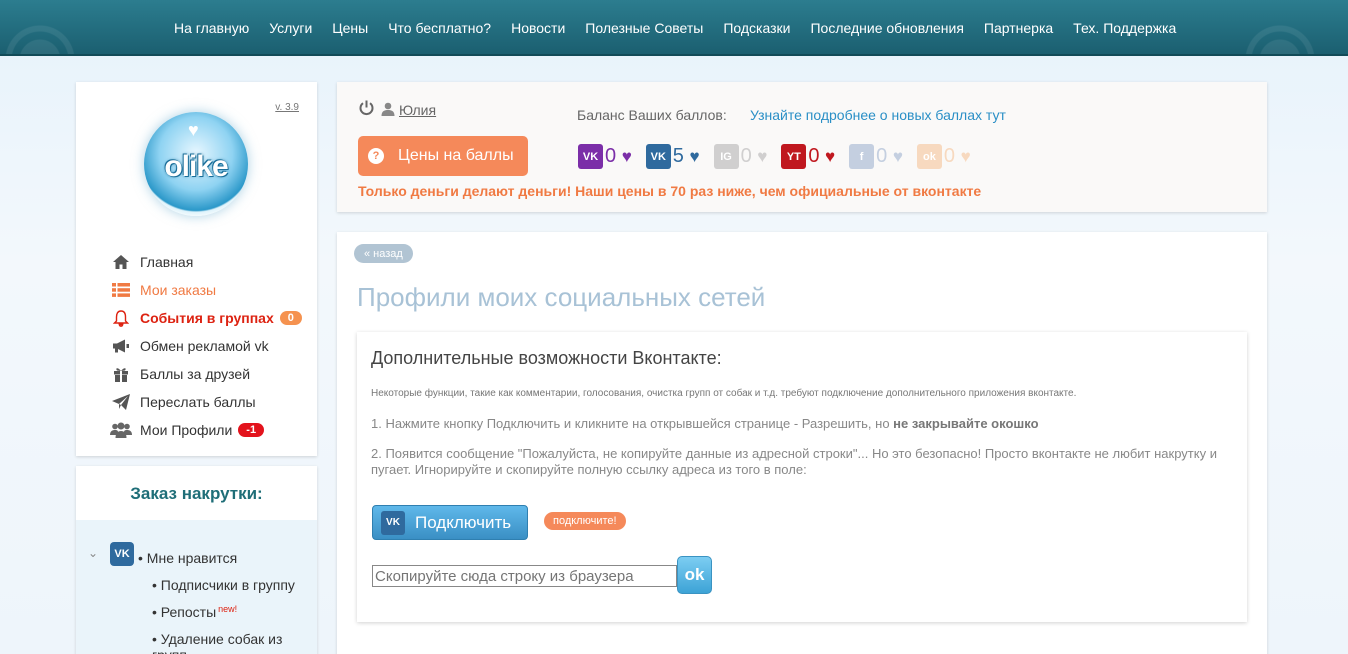 The height and width of the screenshot is (654, 1348). Describe the element at coordinates (1018, 28) in the screenshot. I see `nav-partner: Партнерка` at that location.